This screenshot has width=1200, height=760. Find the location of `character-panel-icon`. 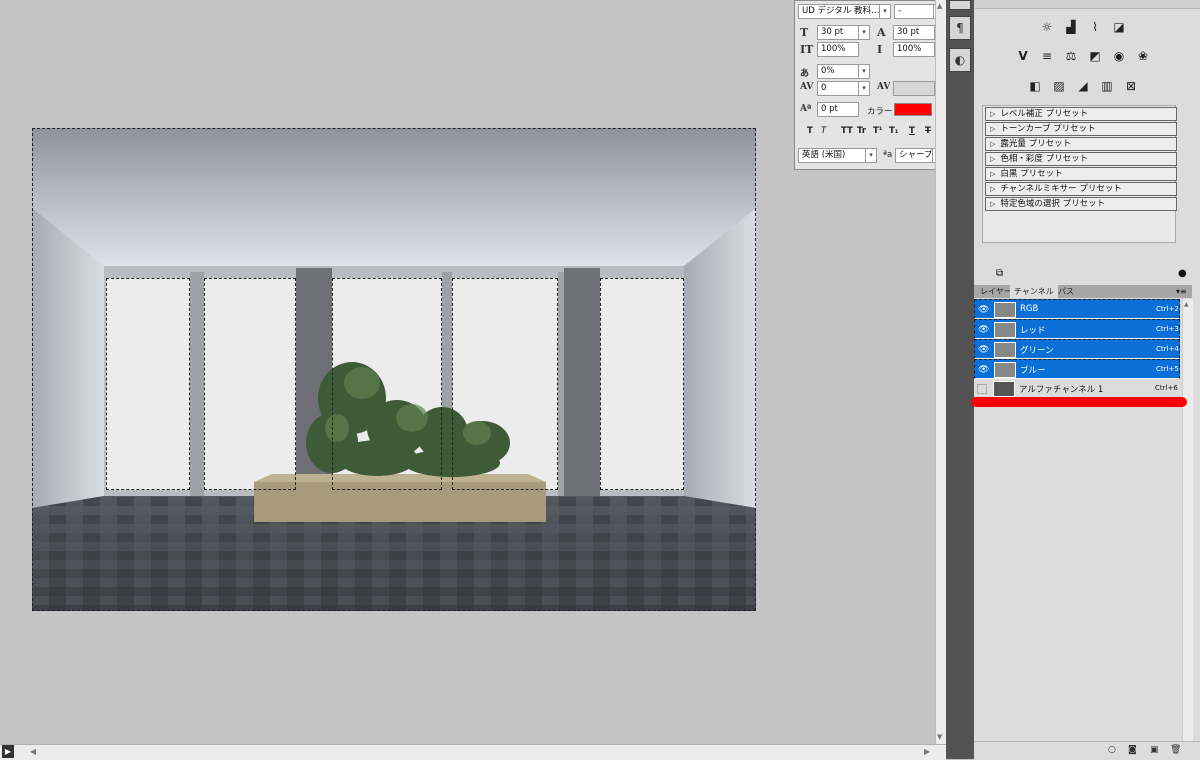

character-panel-icon is located at coordinates (960, 5).